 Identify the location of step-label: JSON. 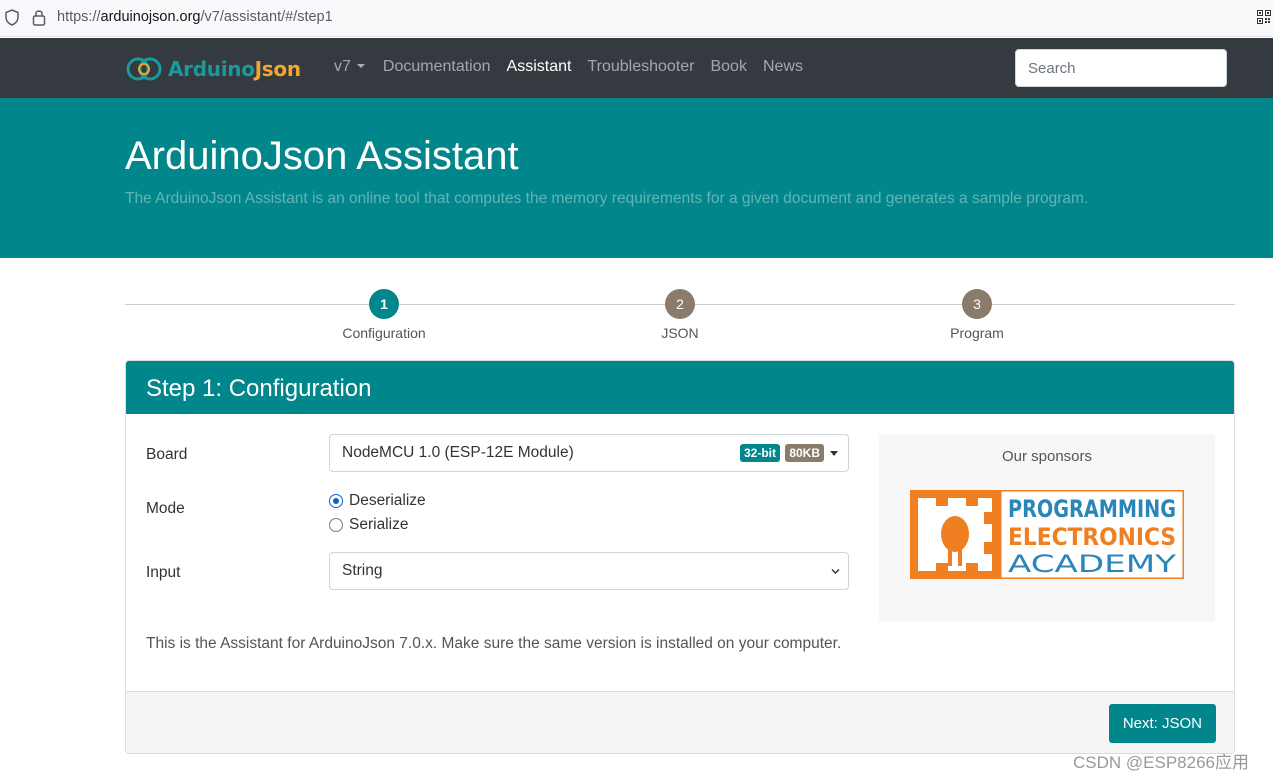
(680, 333).